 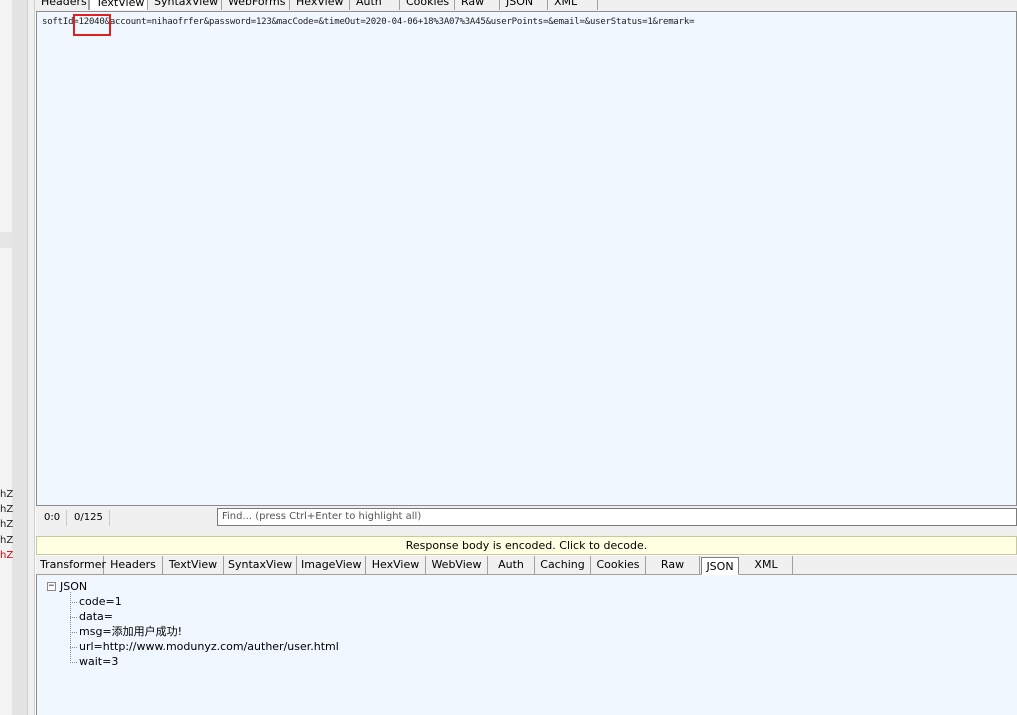 What do you see at coordinates (673, 565) in the screenshot?
I see `tab-response-raw: Raw` at bounding box center [673, 565].